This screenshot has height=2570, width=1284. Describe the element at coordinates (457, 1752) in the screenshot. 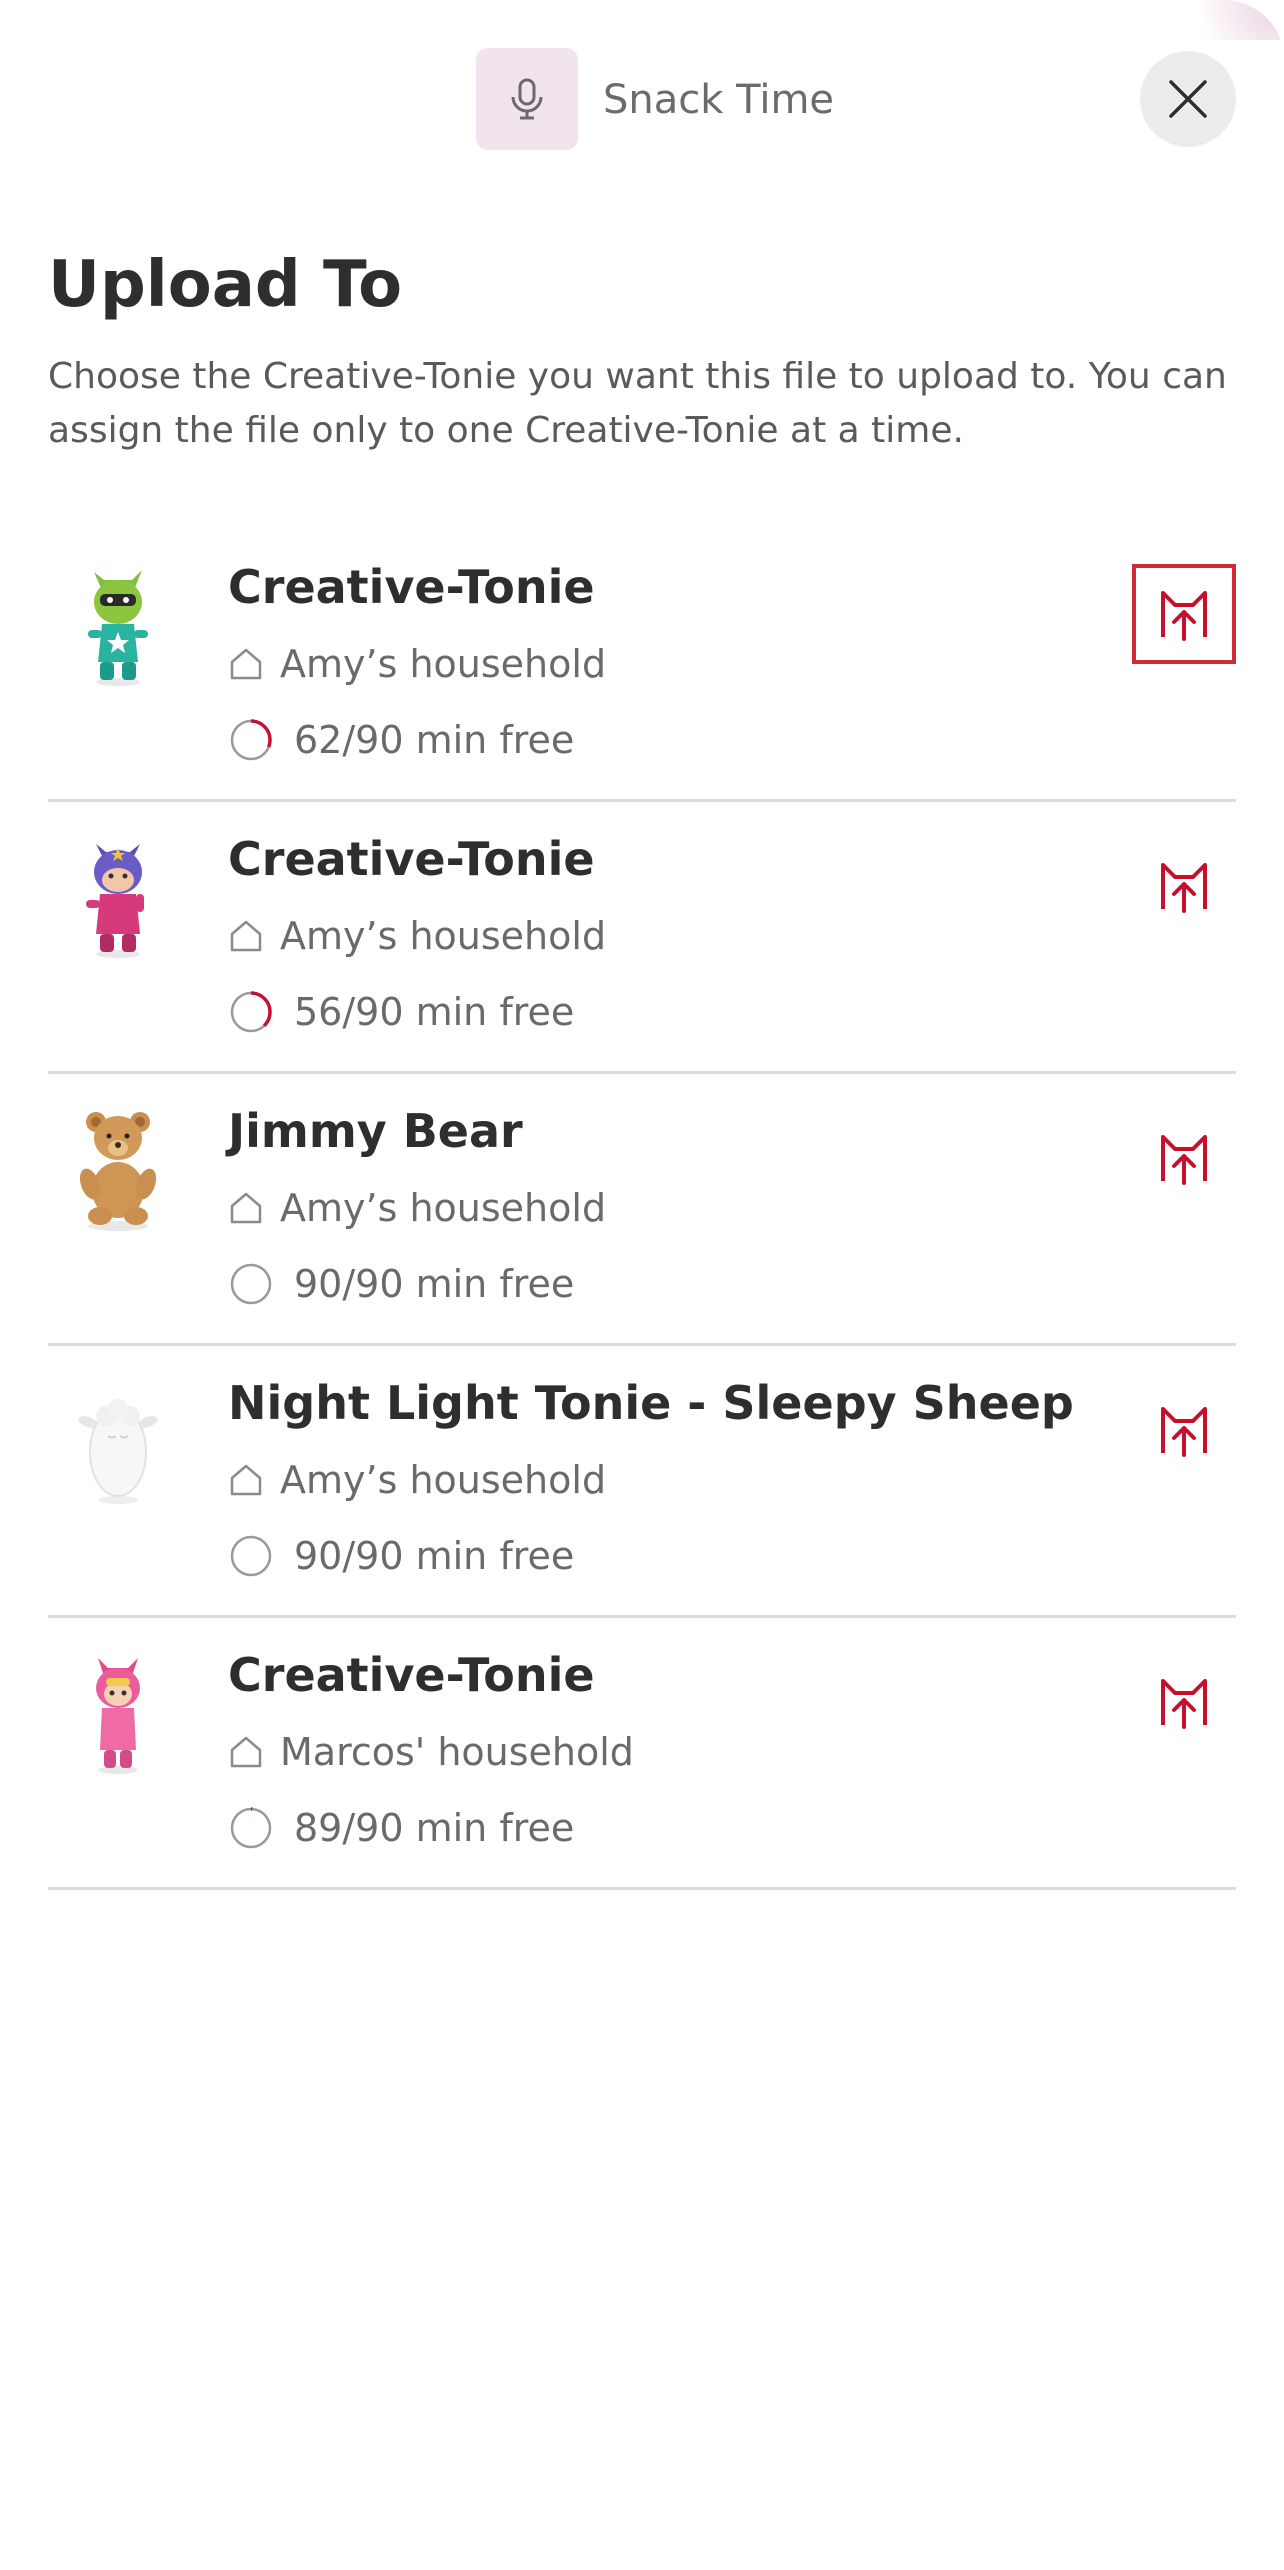

I see `household-label: Marcos' household` at that location.